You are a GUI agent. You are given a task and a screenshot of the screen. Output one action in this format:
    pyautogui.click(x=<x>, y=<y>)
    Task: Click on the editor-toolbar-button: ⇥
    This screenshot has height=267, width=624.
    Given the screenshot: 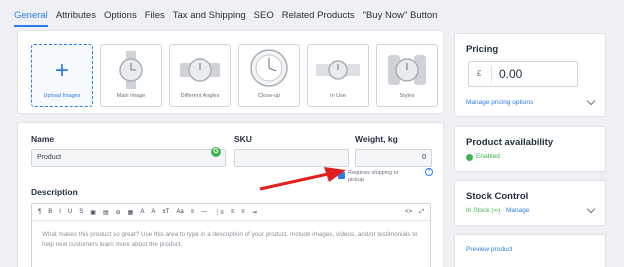 What is the action you would take?
    pyautogui.click(x=254, y=212)
    